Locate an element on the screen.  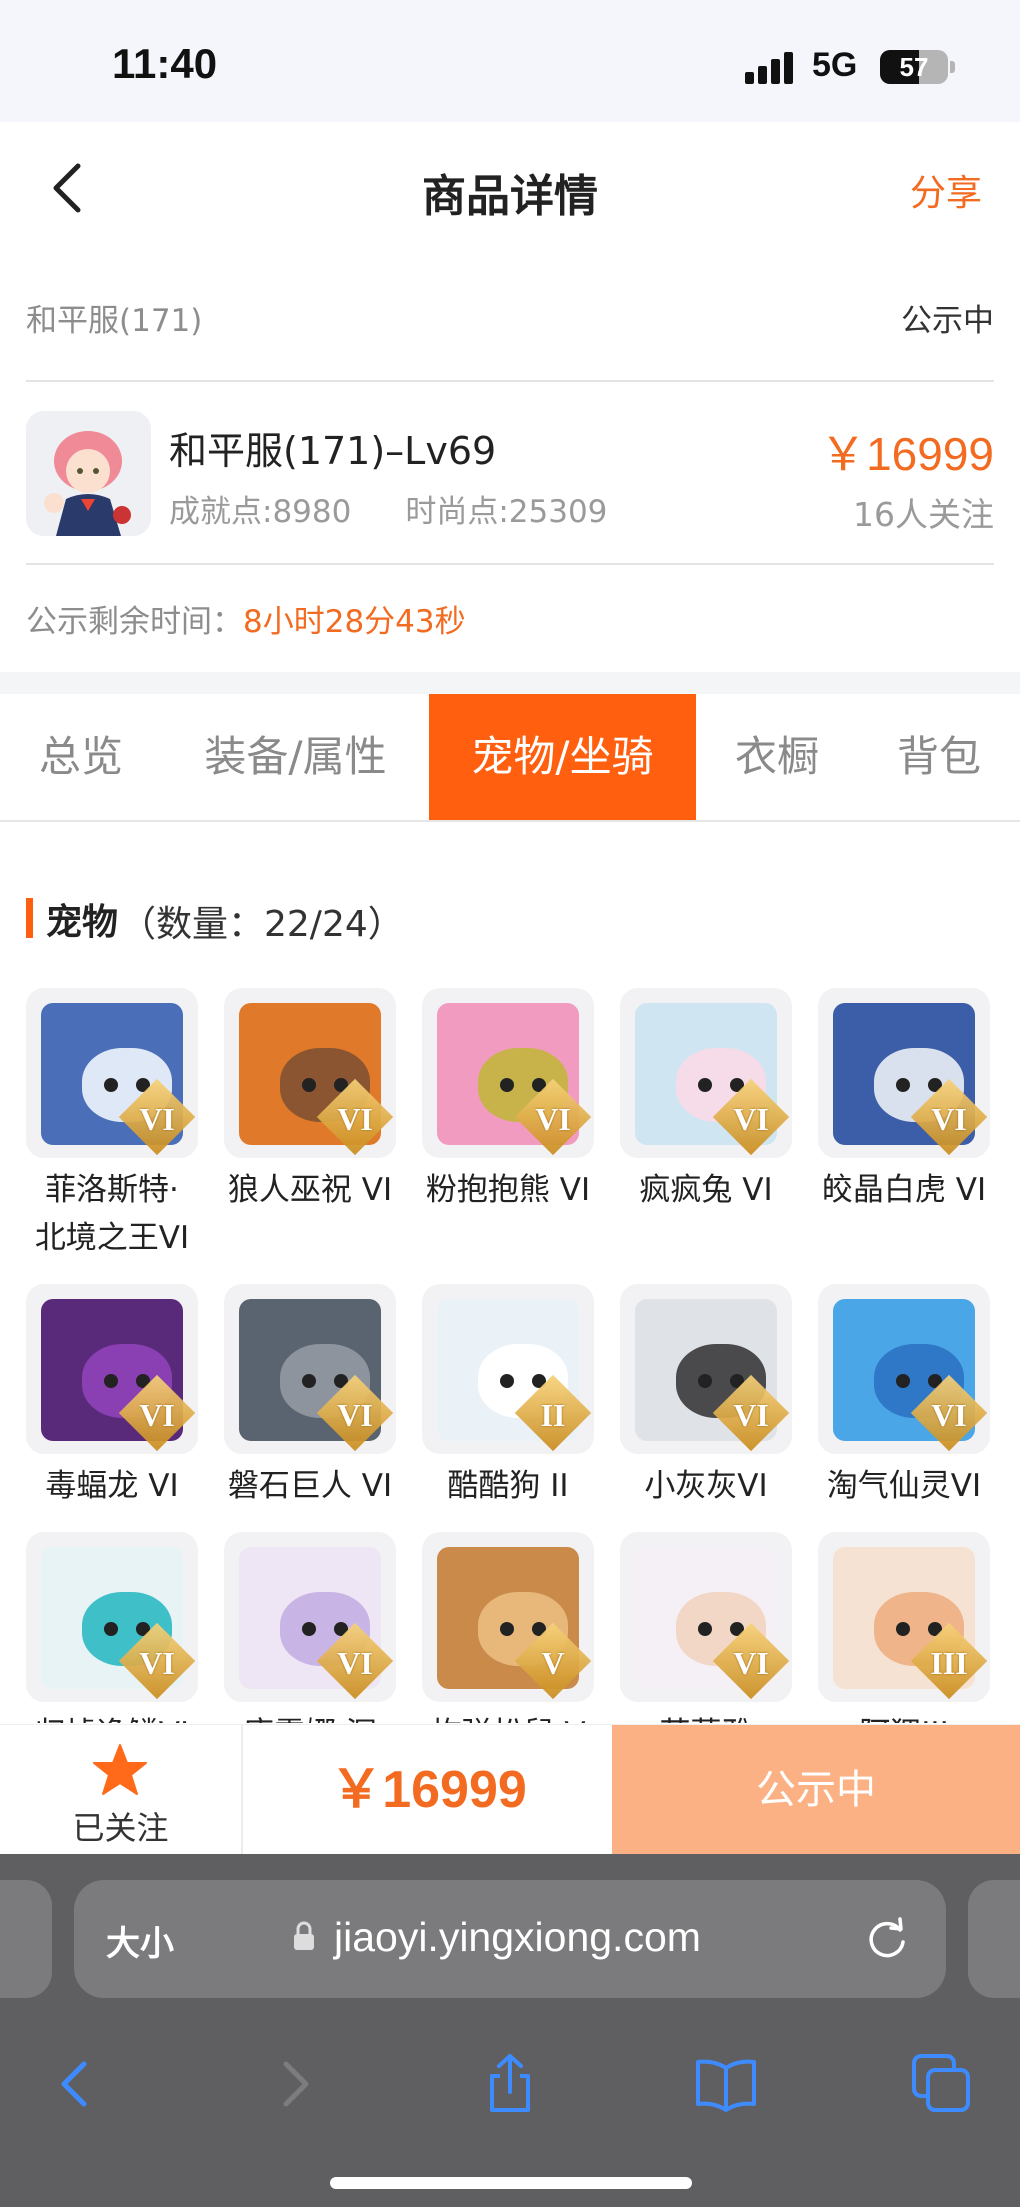
bookmarks-icon is located at coordinates (726, 2084).